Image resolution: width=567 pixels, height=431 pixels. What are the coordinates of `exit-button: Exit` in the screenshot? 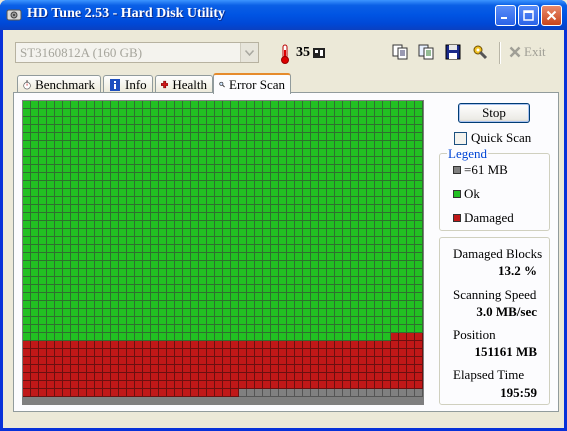 It's located at (527, 52).